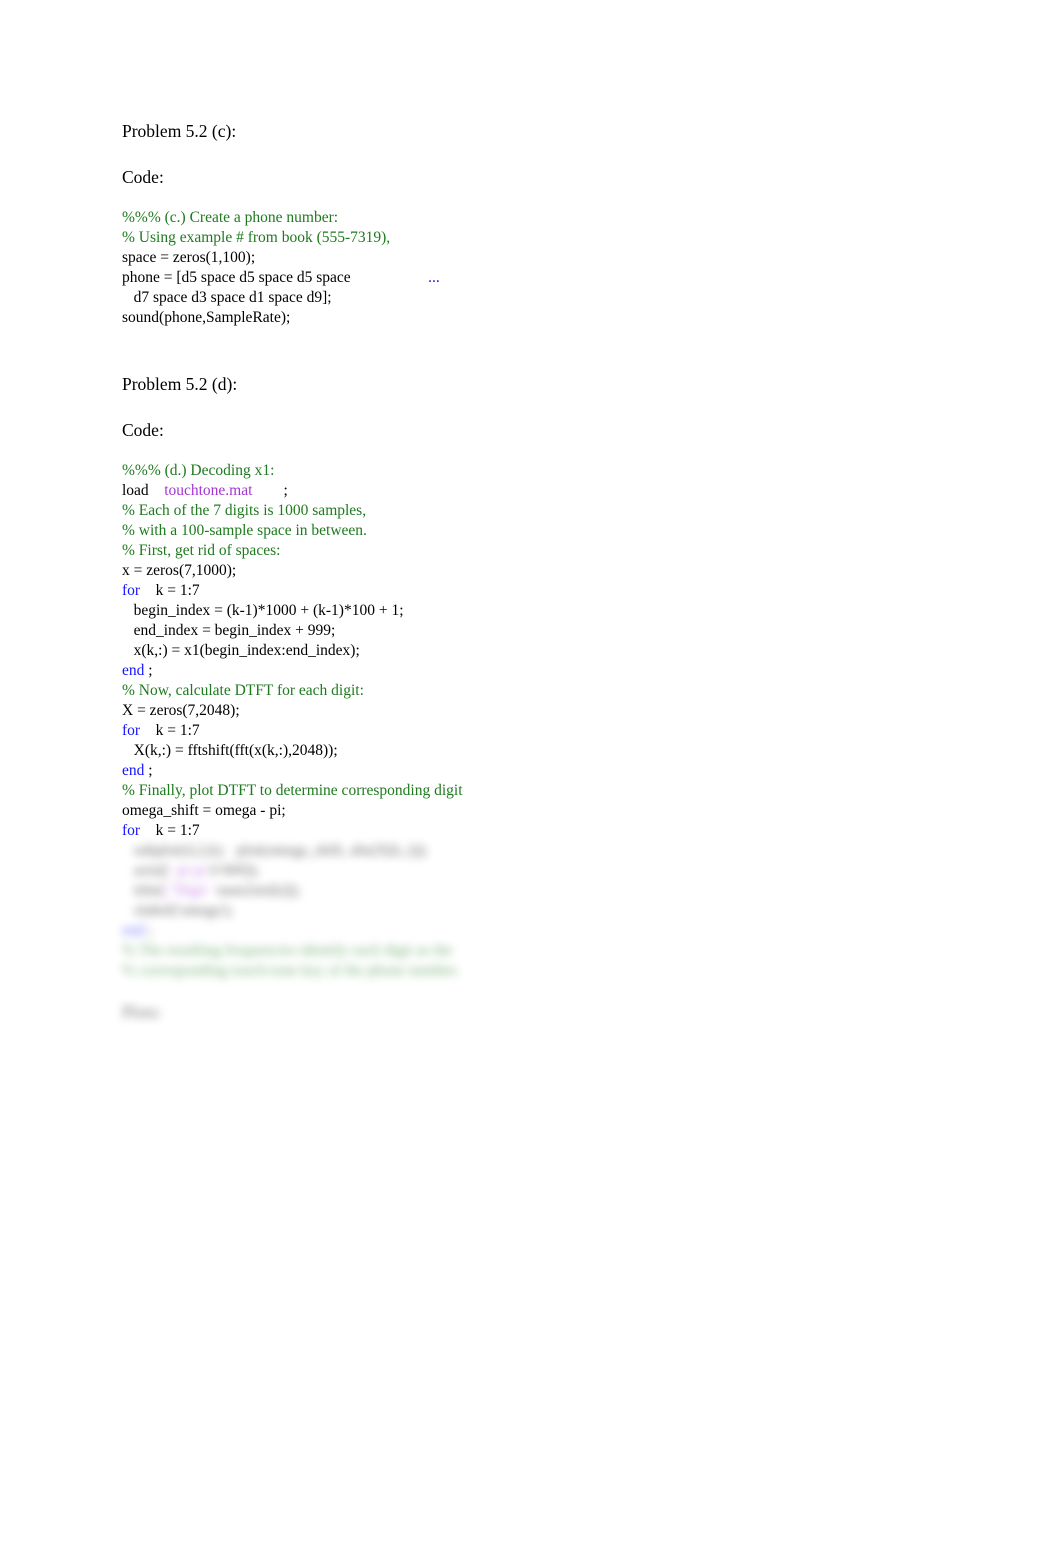  Describe the element at coordinates (542, 218) in the screenshot. I see `code-line: %%% (c.) Create a phone number:` at that location.